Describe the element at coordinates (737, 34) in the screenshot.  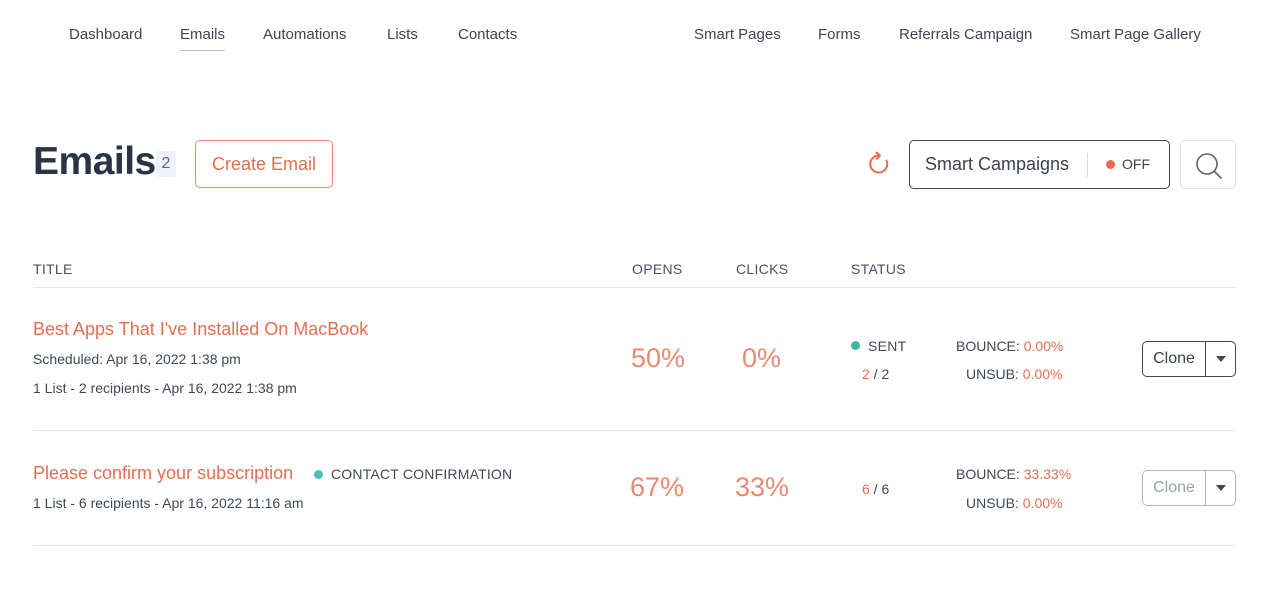
I see `nav-smart-pages: Smart Pages` at that location.